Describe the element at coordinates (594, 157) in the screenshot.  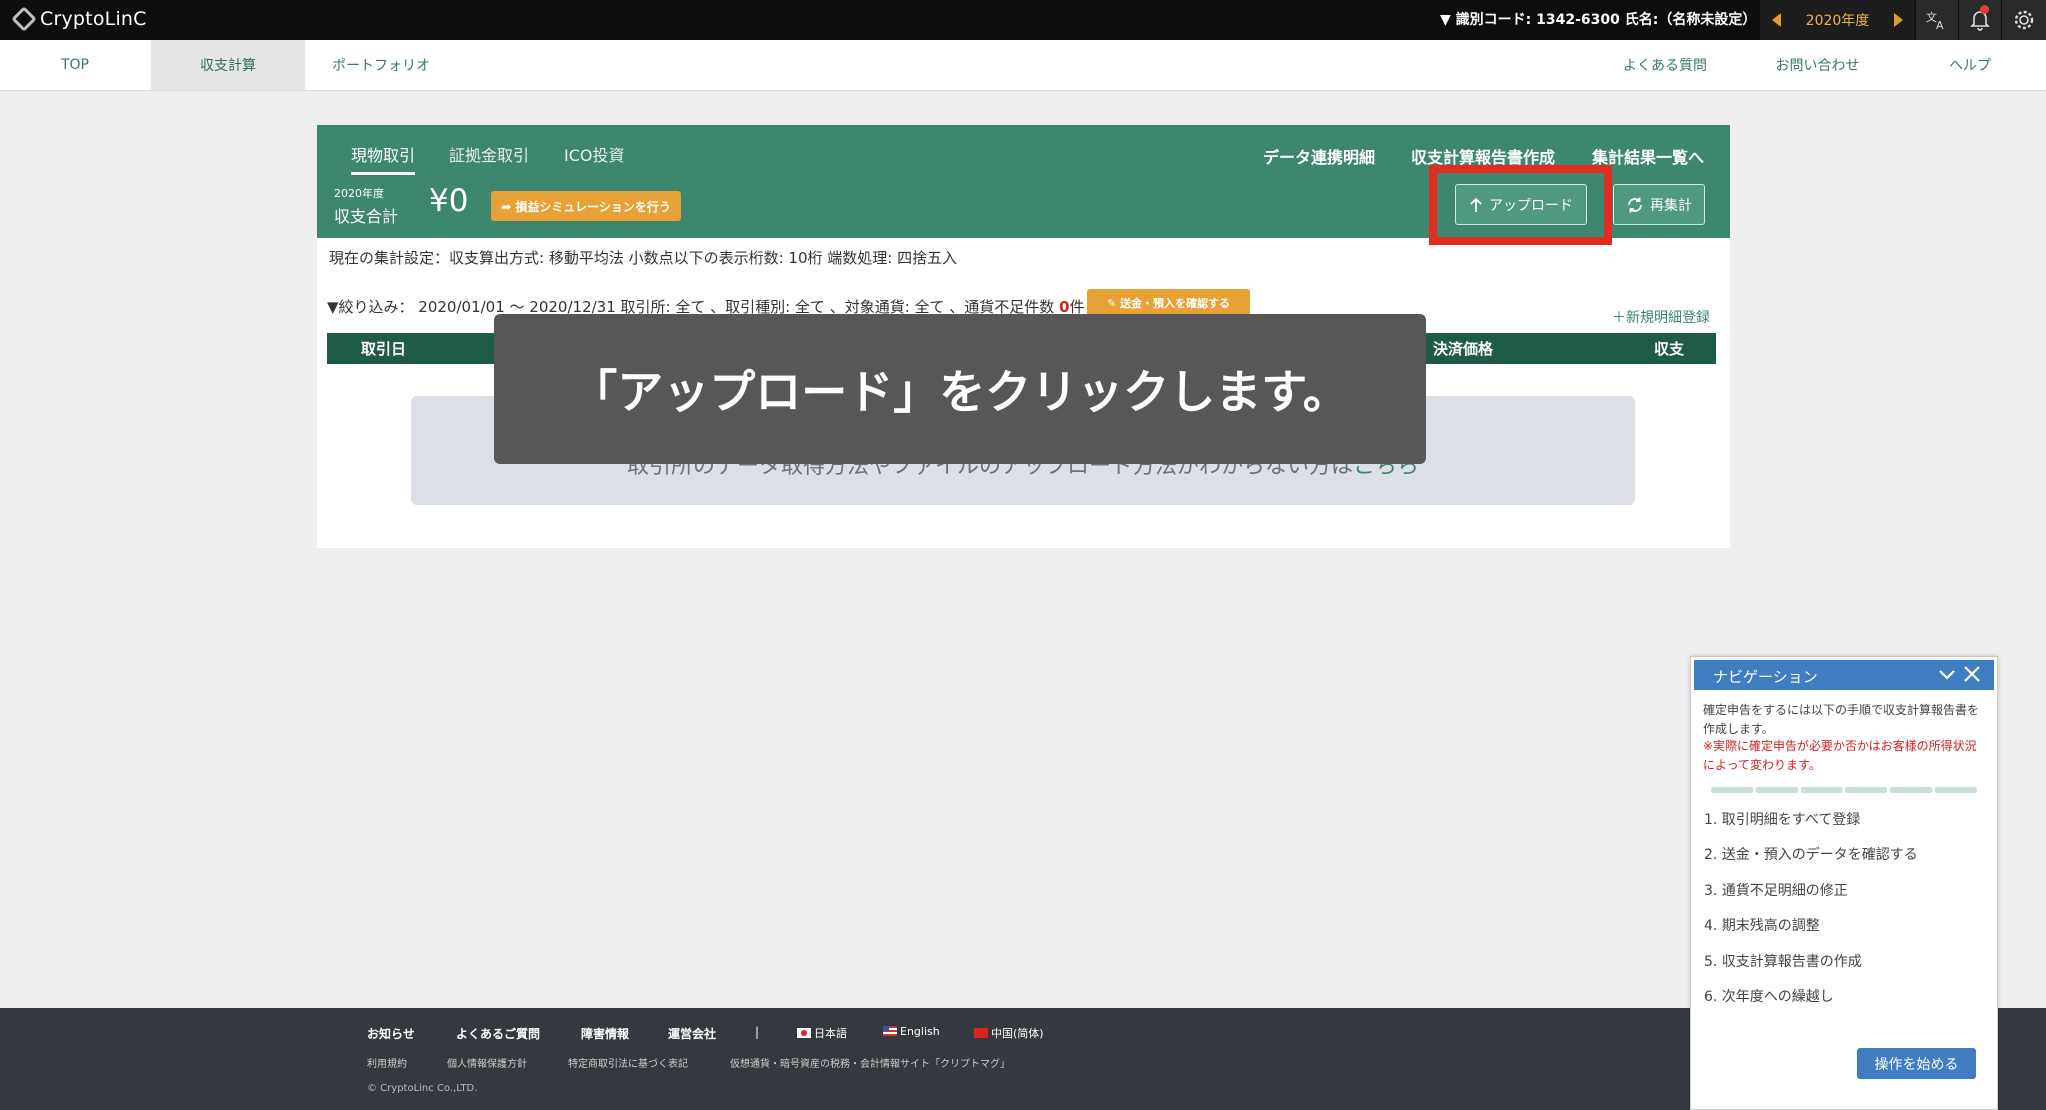
I see `tab-ico: ICO投資` at that location.